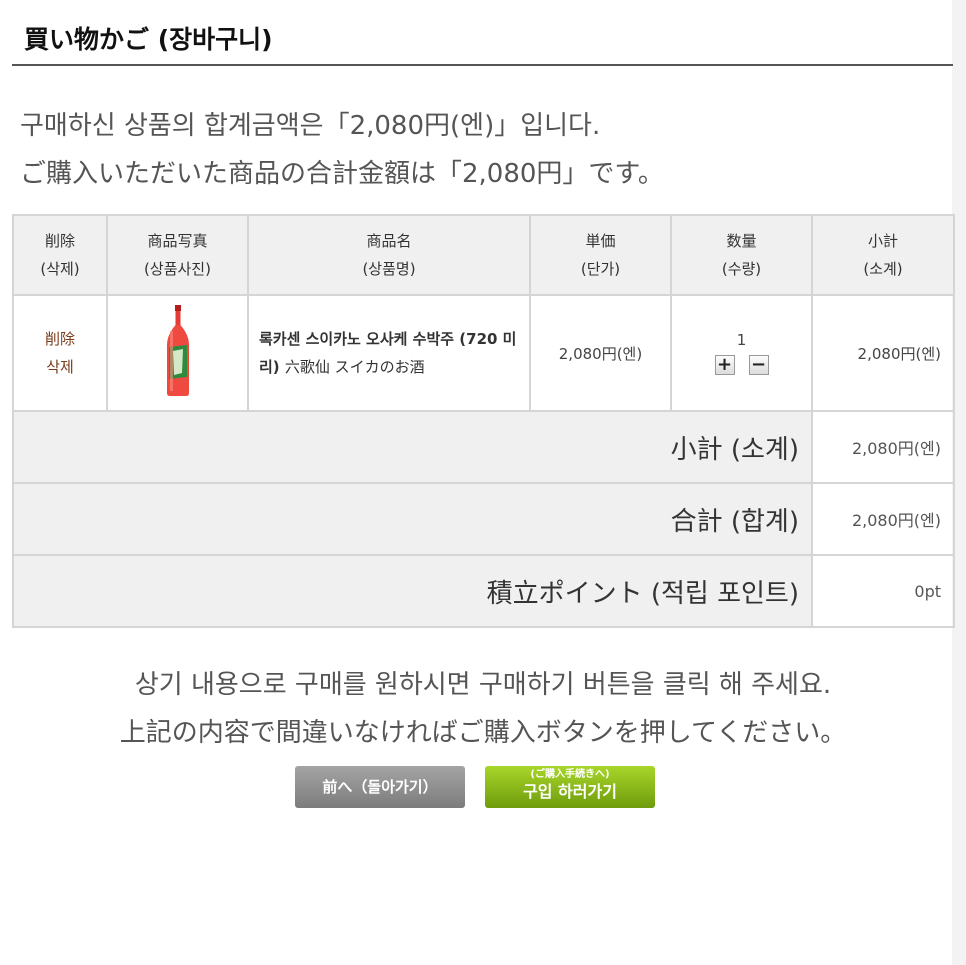 Image resolution: width=966 pixels, height=965 pixels. I want to click on item-subtotal-value: 2,080円(엔), so click(899, 353).